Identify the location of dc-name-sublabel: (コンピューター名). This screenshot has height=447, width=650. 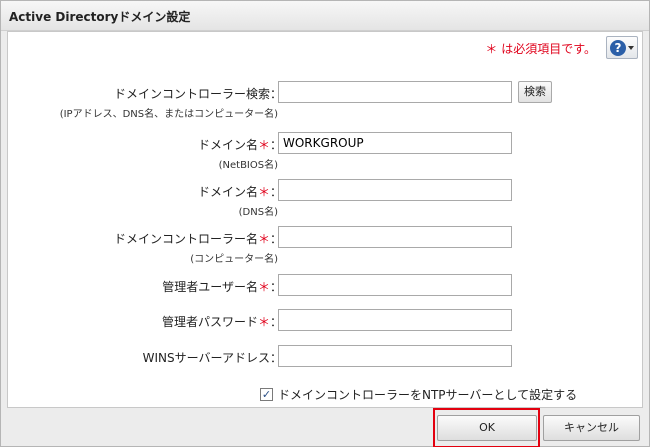
(234, 259).